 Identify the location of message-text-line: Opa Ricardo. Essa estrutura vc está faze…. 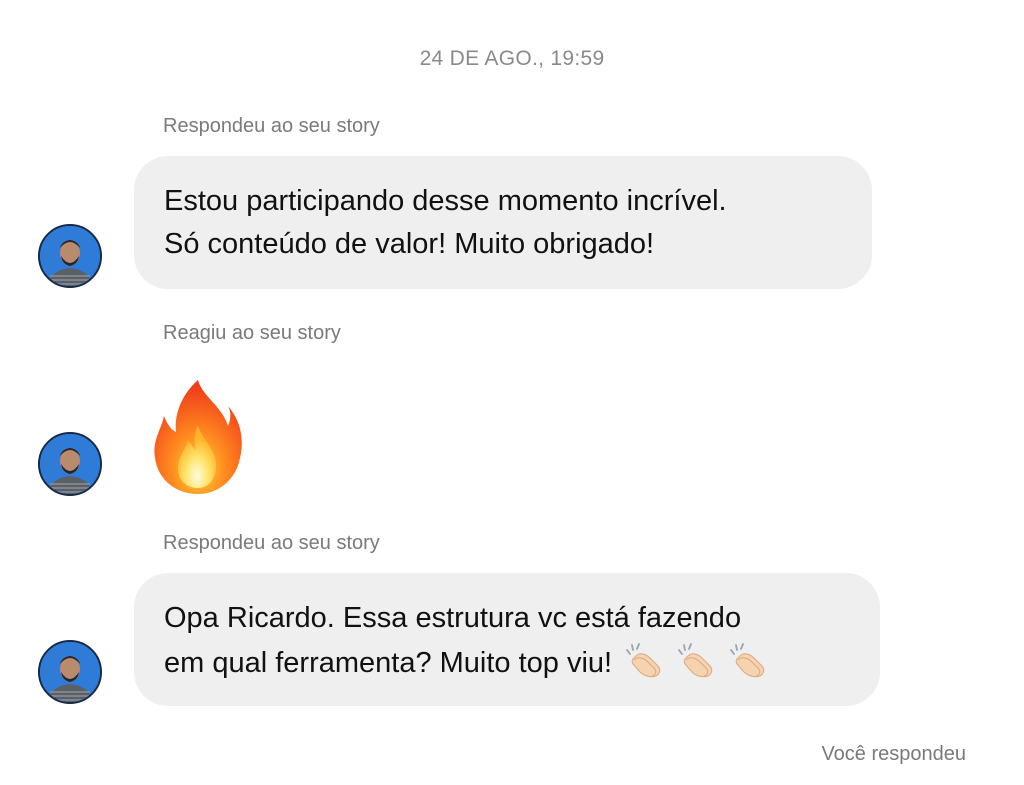
(453, 618).